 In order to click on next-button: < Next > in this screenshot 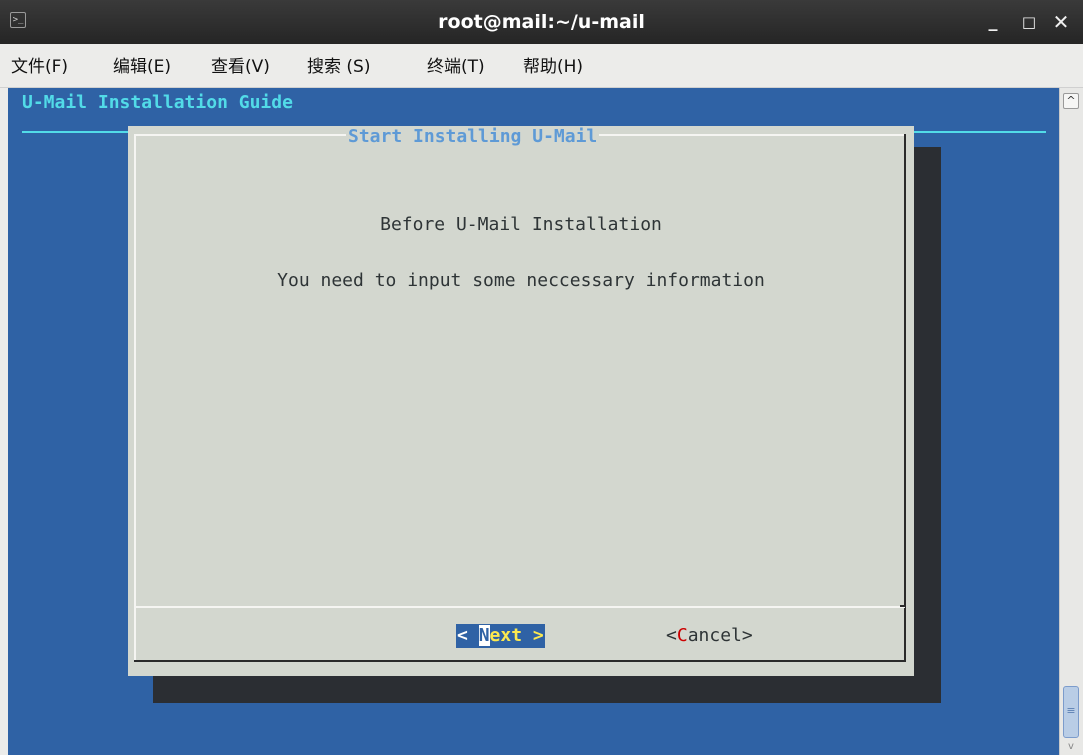, I will do `click(500, 636)`.